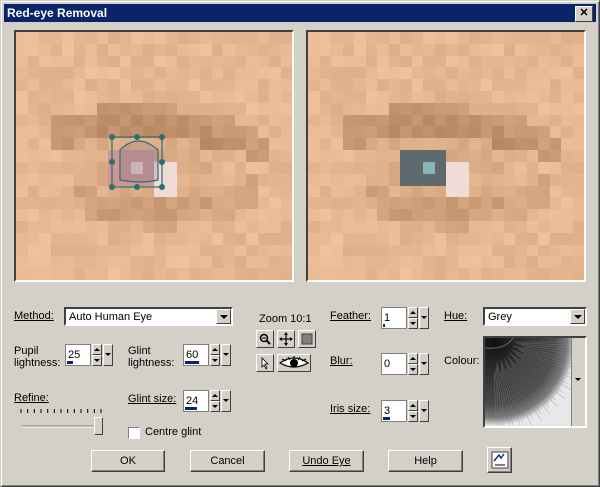 Image resolution: width=600 pixels, height=487 pixels. I want to click on feather-up, so click(413, 312).